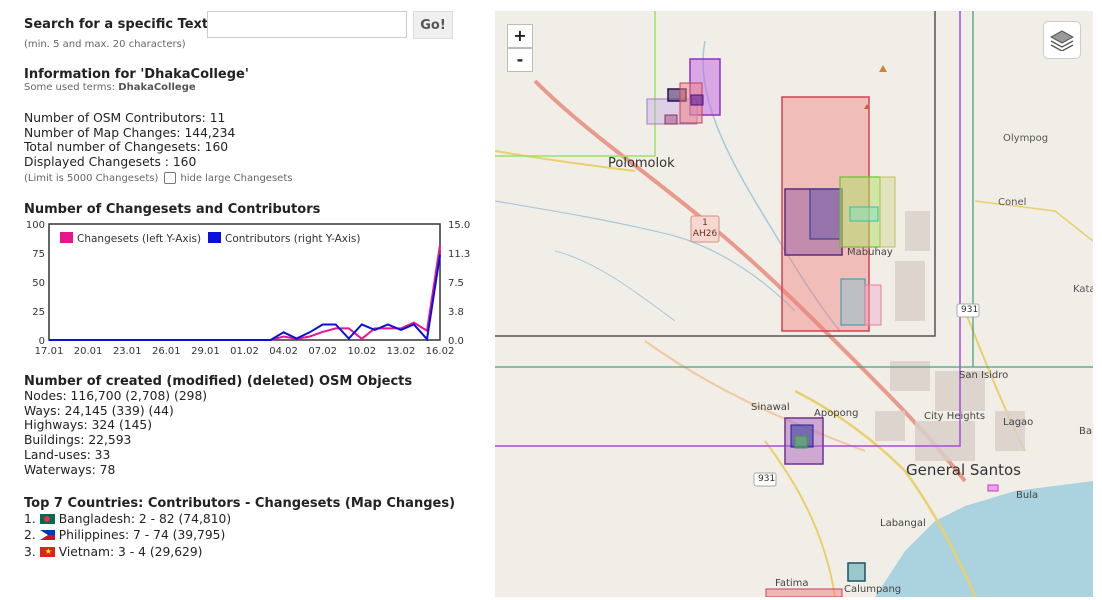 The image size is (1102, 600). What do you see at coordinates (903, 523) in the screenshot?
I see `map-label: Labangal` at bounding box center [903, 523].